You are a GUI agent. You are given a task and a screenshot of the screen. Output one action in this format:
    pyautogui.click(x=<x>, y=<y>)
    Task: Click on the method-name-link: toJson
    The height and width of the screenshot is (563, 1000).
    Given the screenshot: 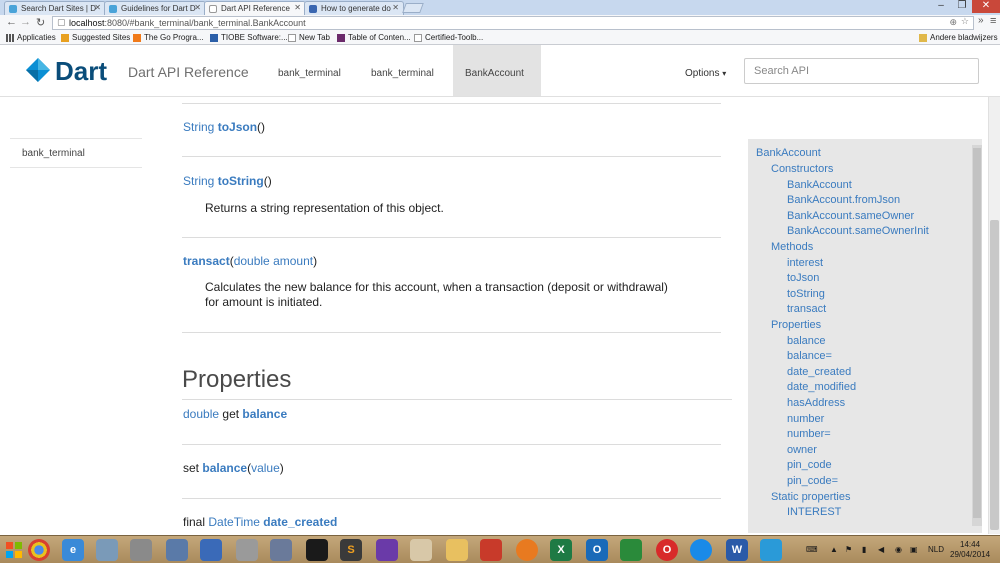 What is the action you would take?
    pyautogui.click(x=237, y=127)
    